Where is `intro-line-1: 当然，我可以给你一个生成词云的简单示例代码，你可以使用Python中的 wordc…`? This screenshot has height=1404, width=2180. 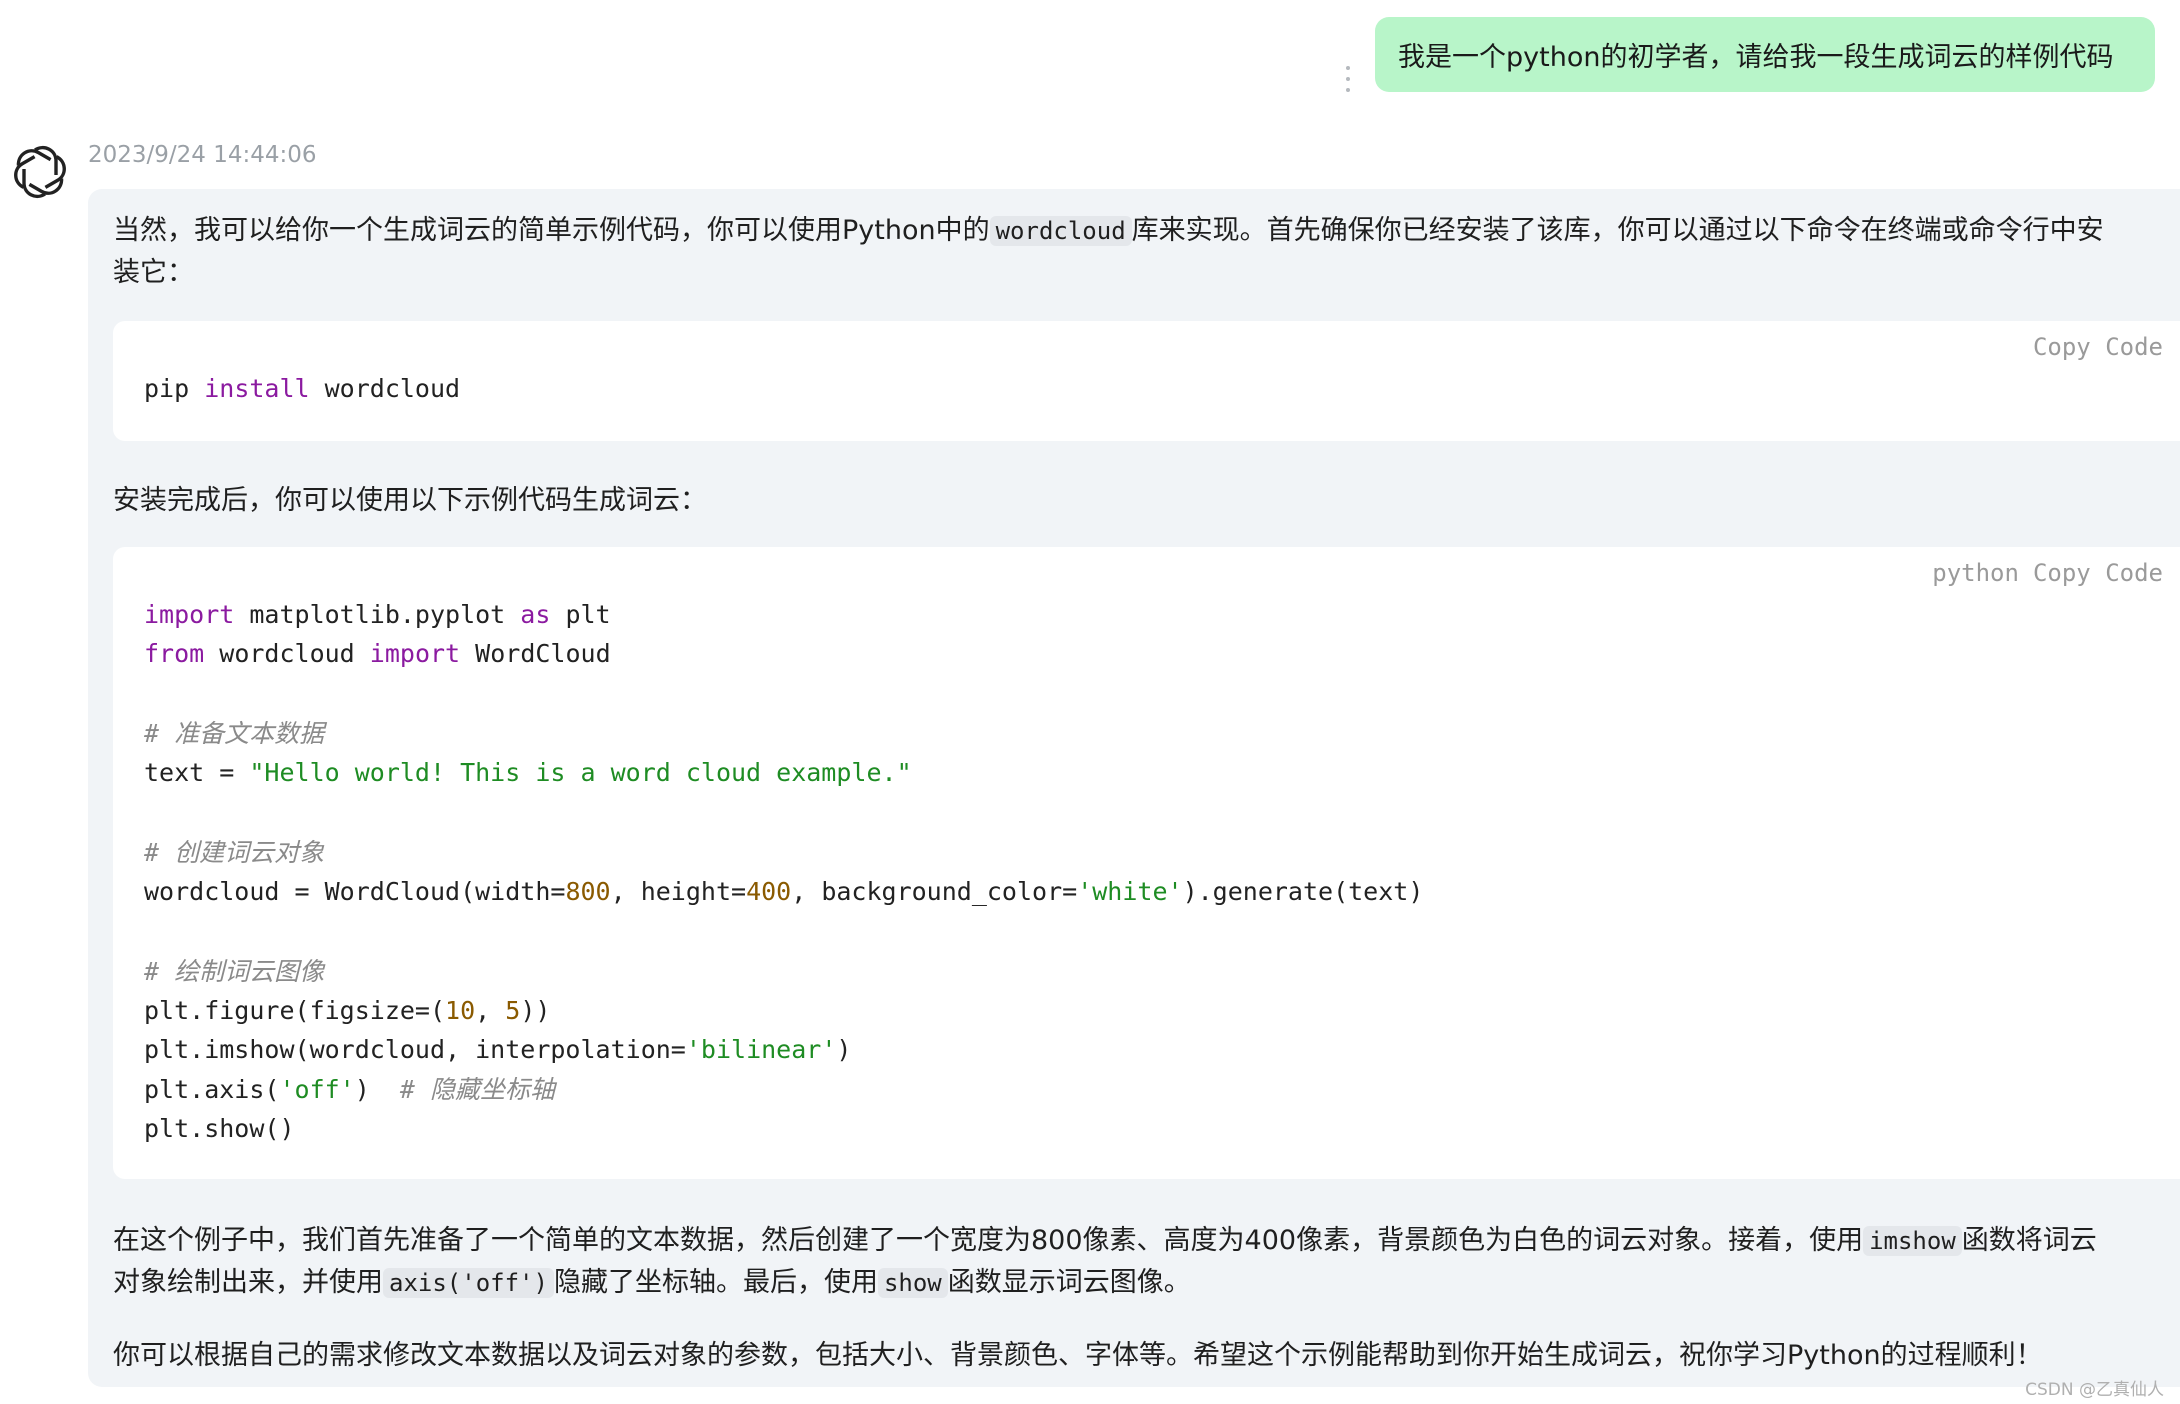 intro-line-1: 当然，我可以给你一个生成词云的简单示例代码，你可以使用Python中的 wordc… is located at coordinates (1108, 227).